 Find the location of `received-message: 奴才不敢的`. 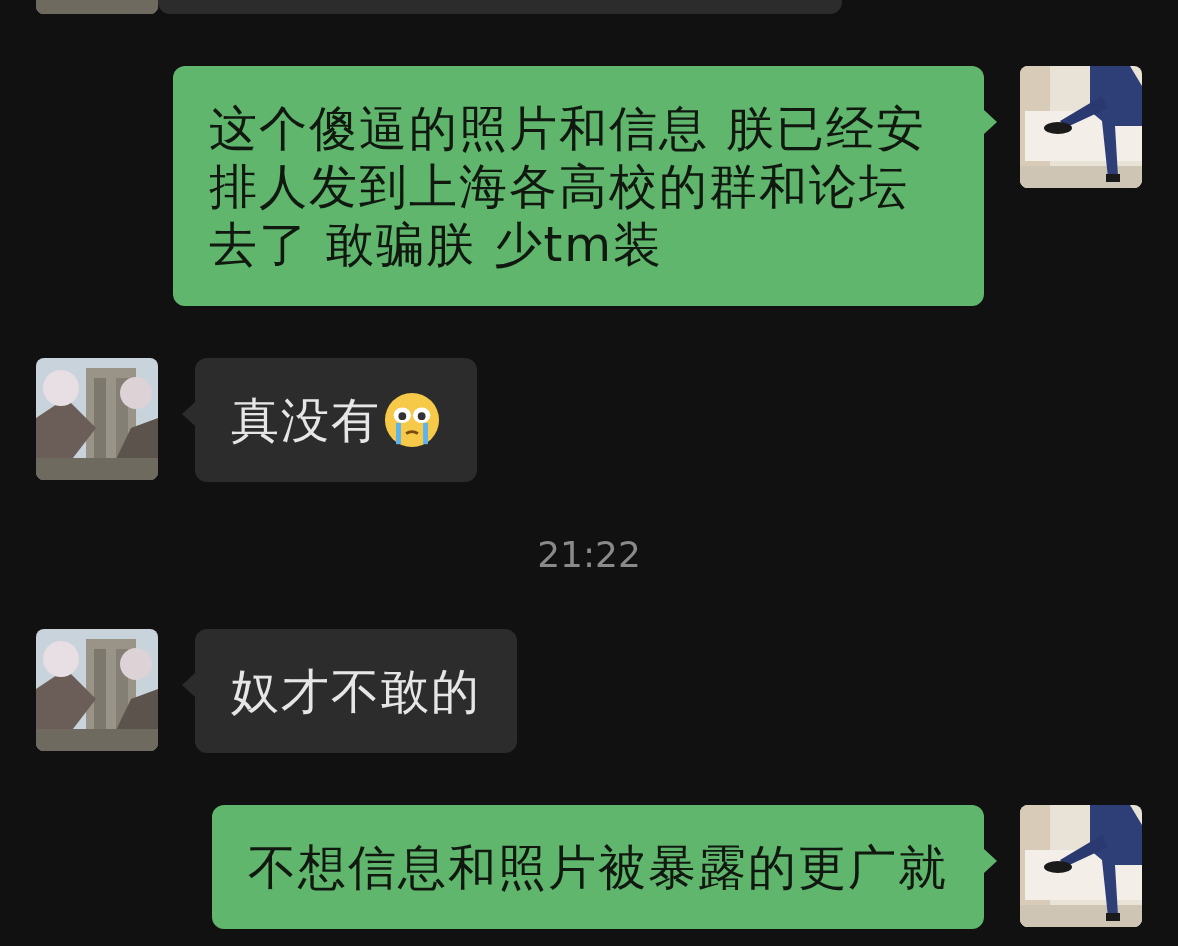

received-message: 奴才不敢的 is located at coordinates (356, 691).